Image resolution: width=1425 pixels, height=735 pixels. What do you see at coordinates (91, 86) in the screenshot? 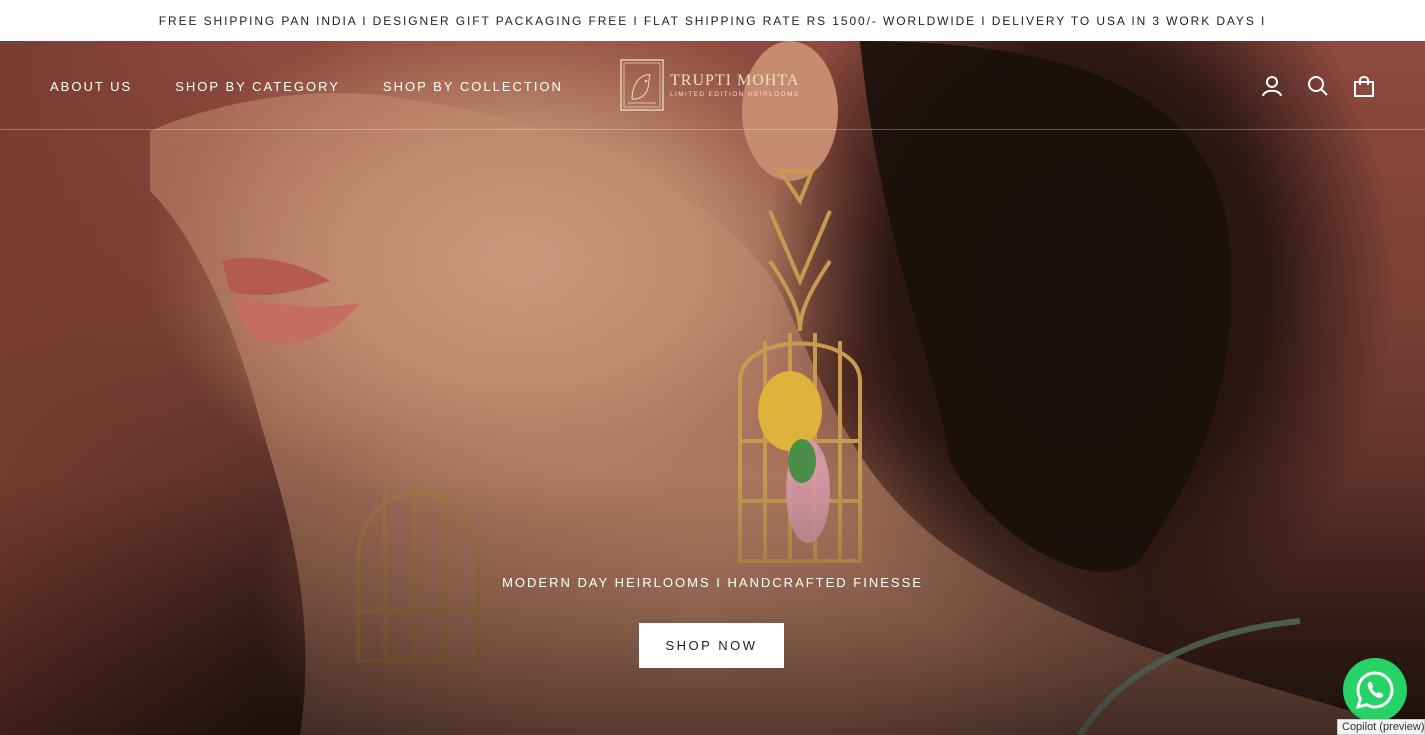
I see `nav-about-us: ABOUT US` at bounding box center [91, 86].